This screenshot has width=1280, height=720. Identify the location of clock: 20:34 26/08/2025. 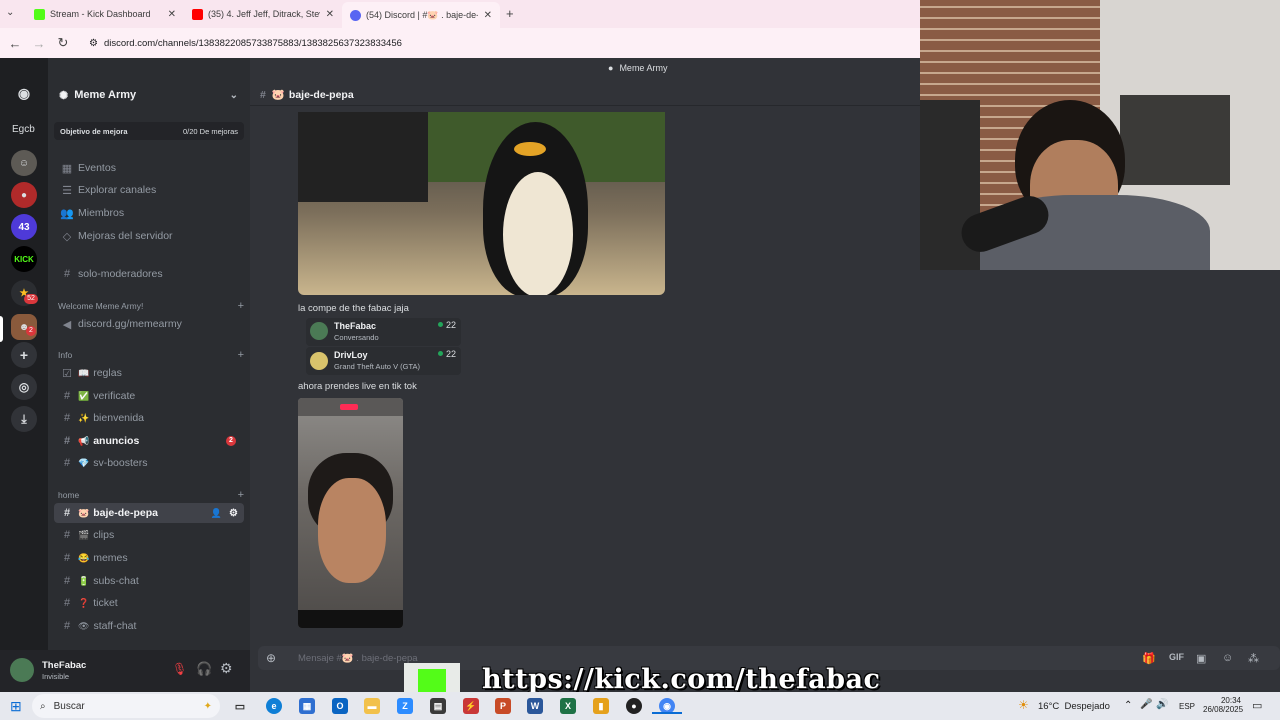
(1223, 705).